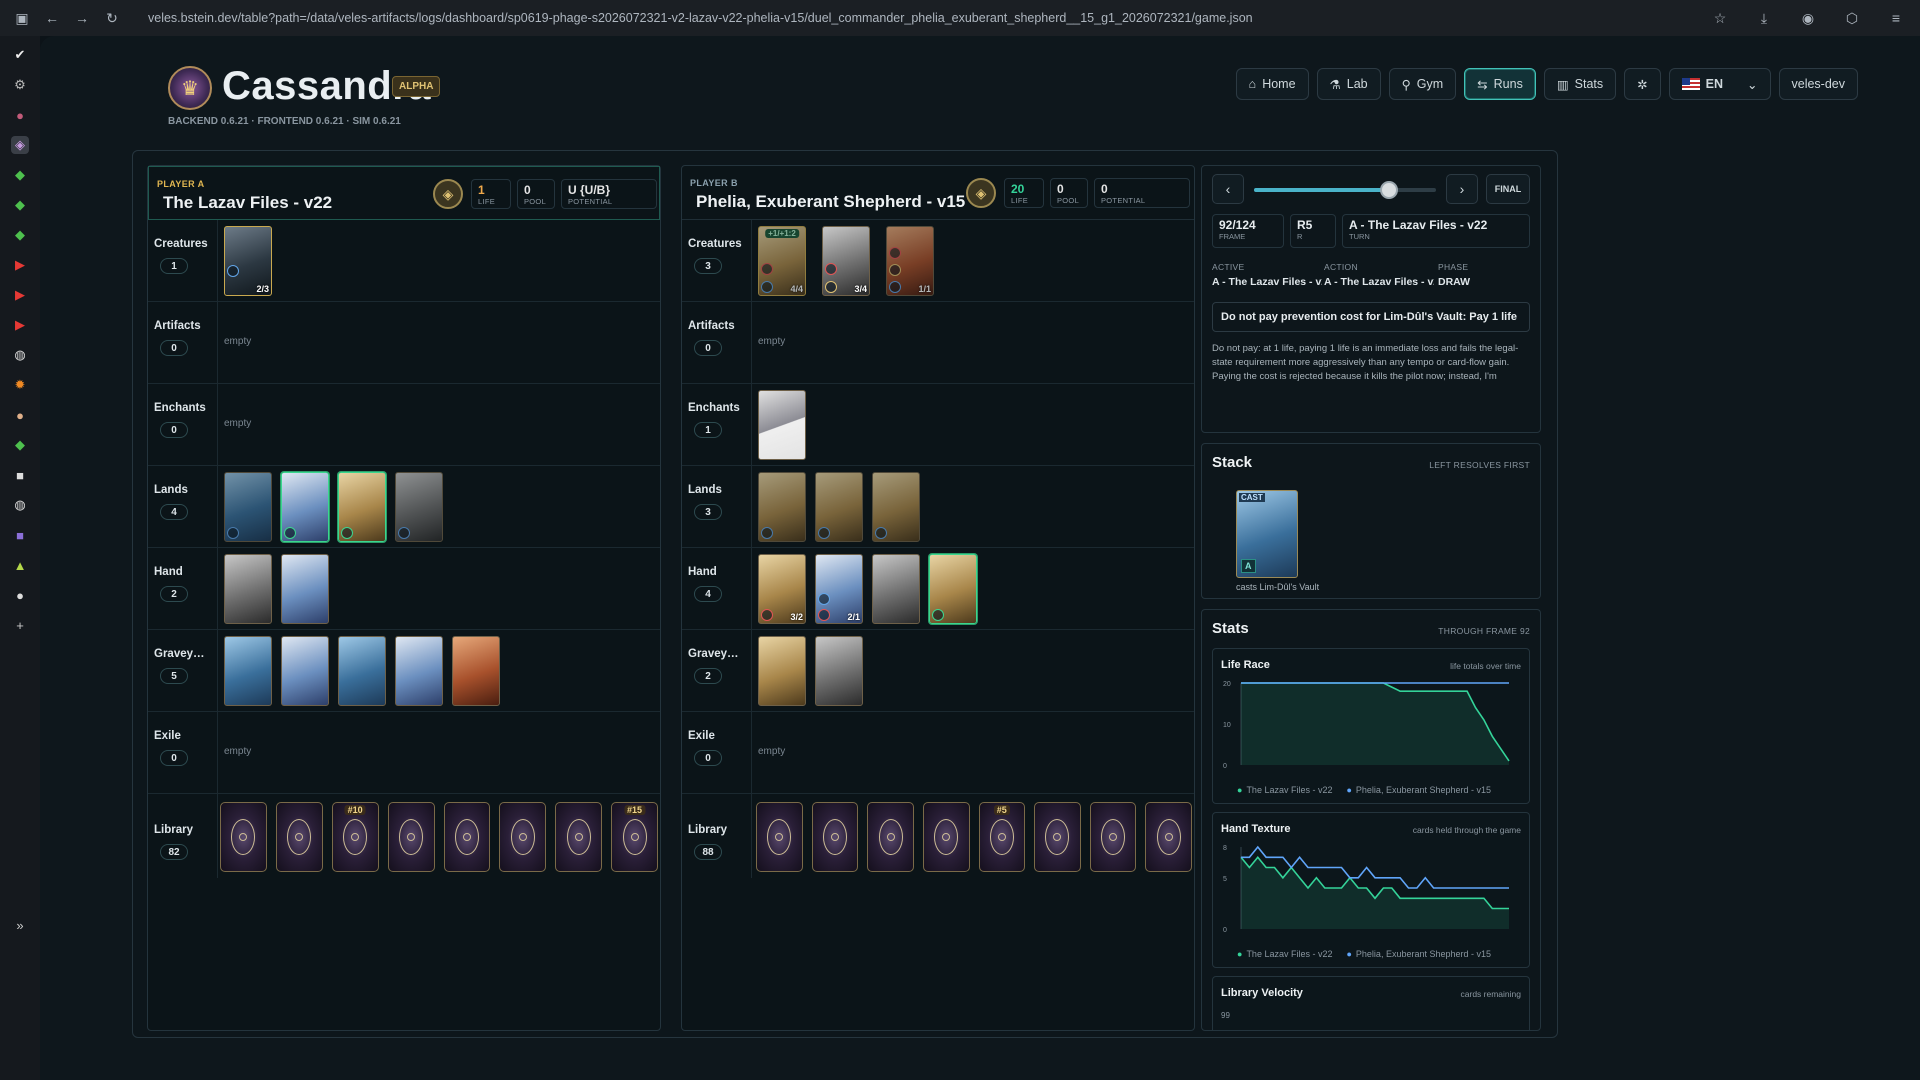  What do you see at coordinates (20, 925) in the screenshot?
I see `expand-icon: »` at bounding box center [20, 925].